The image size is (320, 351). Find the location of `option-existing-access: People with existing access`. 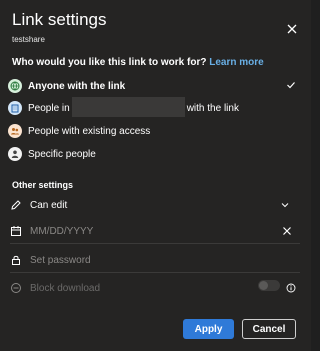

option-existing-access: People with existing access is located at coordinates (156, 131).